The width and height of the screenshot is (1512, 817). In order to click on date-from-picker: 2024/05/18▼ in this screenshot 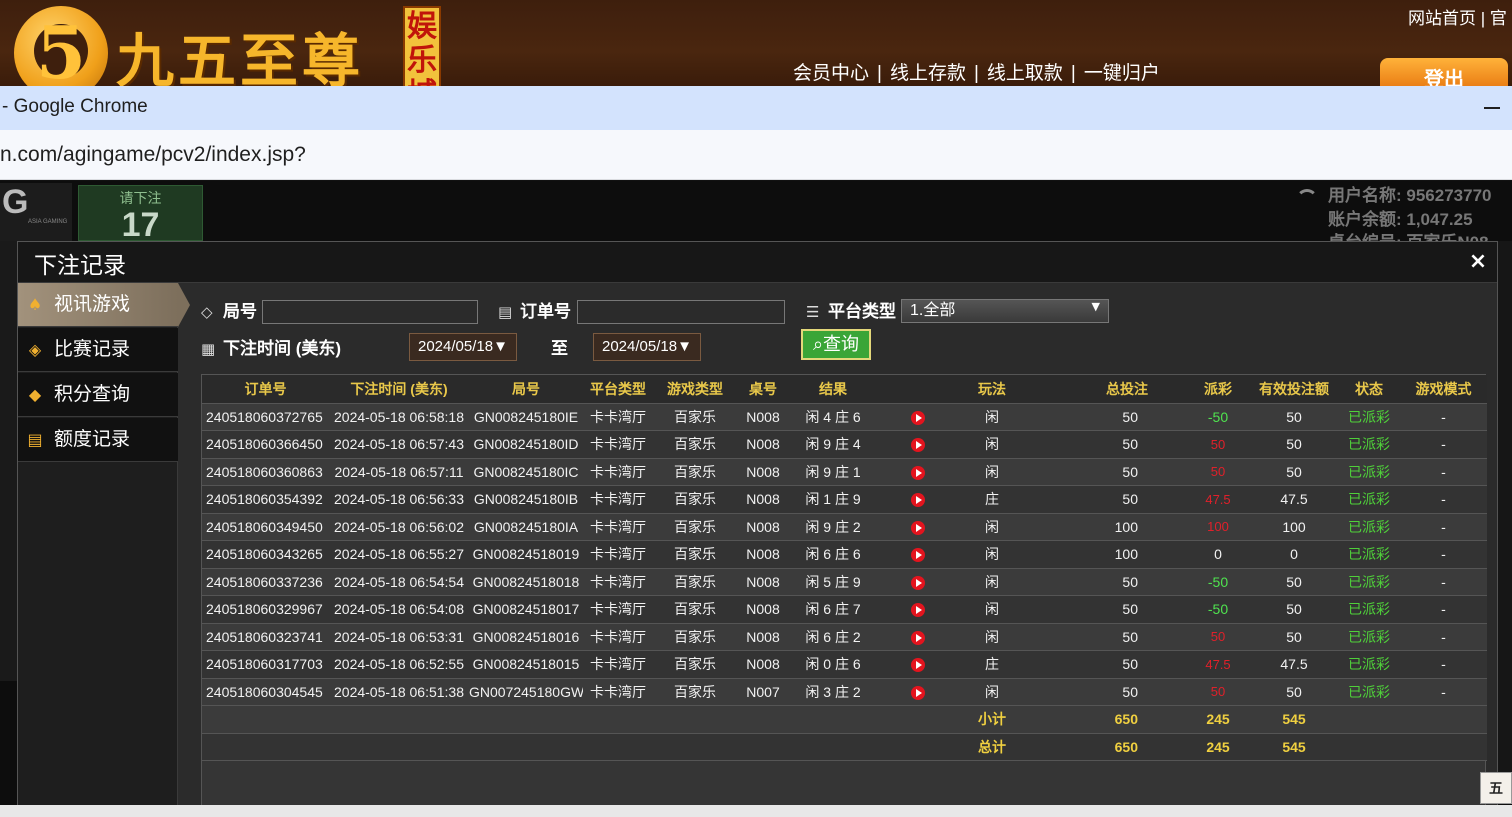, I will do `click(463, 347)`.